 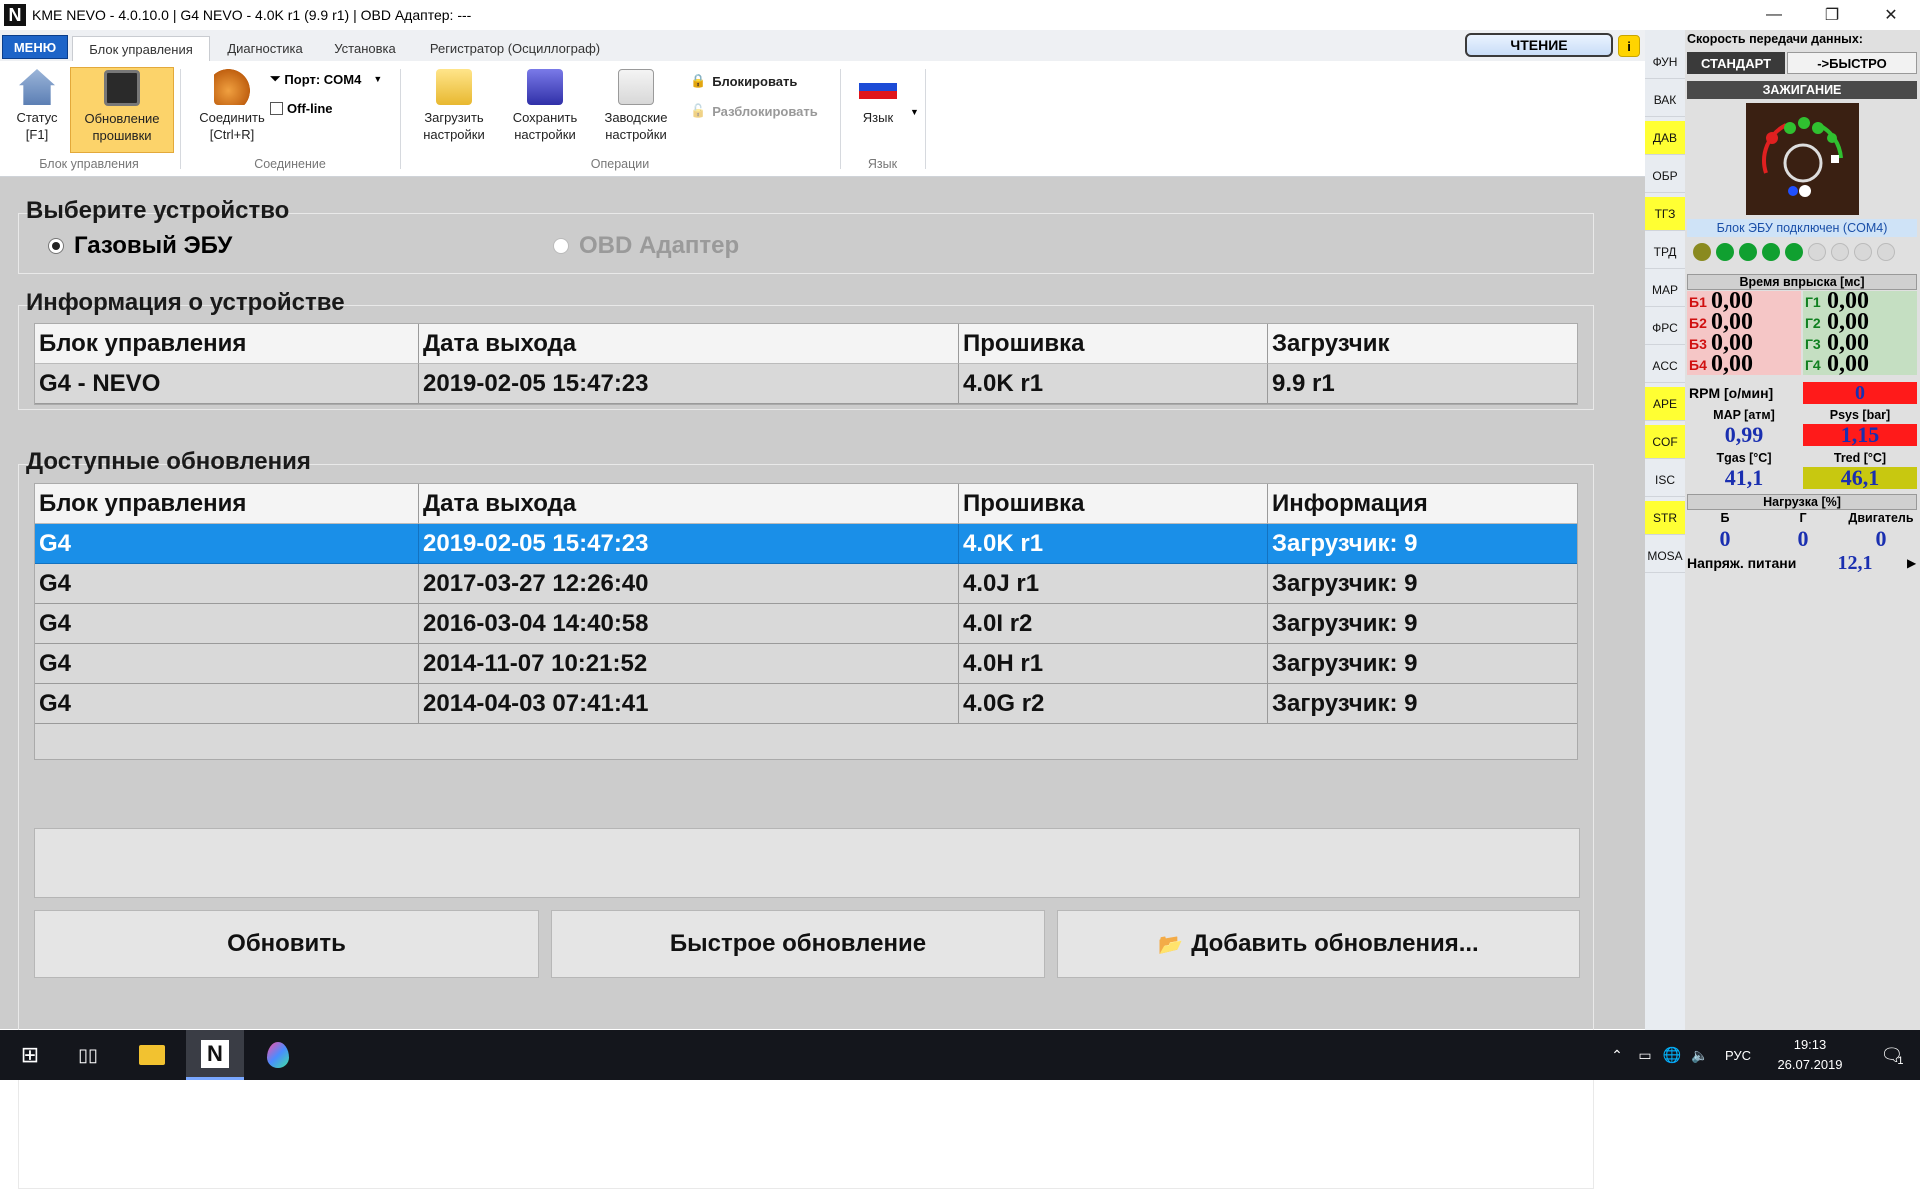 I want to click on load-label: Двигатель, so click(x=1881, y=518).